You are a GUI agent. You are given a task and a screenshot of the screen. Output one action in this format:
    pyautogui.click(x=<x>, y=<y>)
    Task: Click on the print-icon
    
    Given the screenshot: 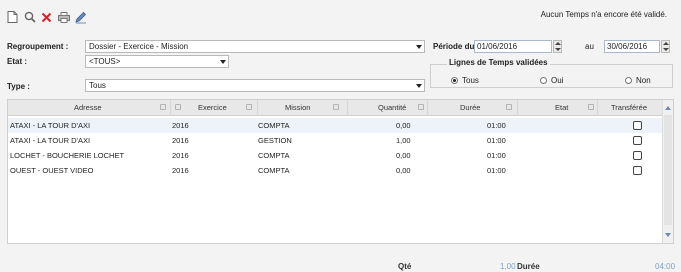 What is the action you would take?
    pyautogui.click(x=63, y=17)
    